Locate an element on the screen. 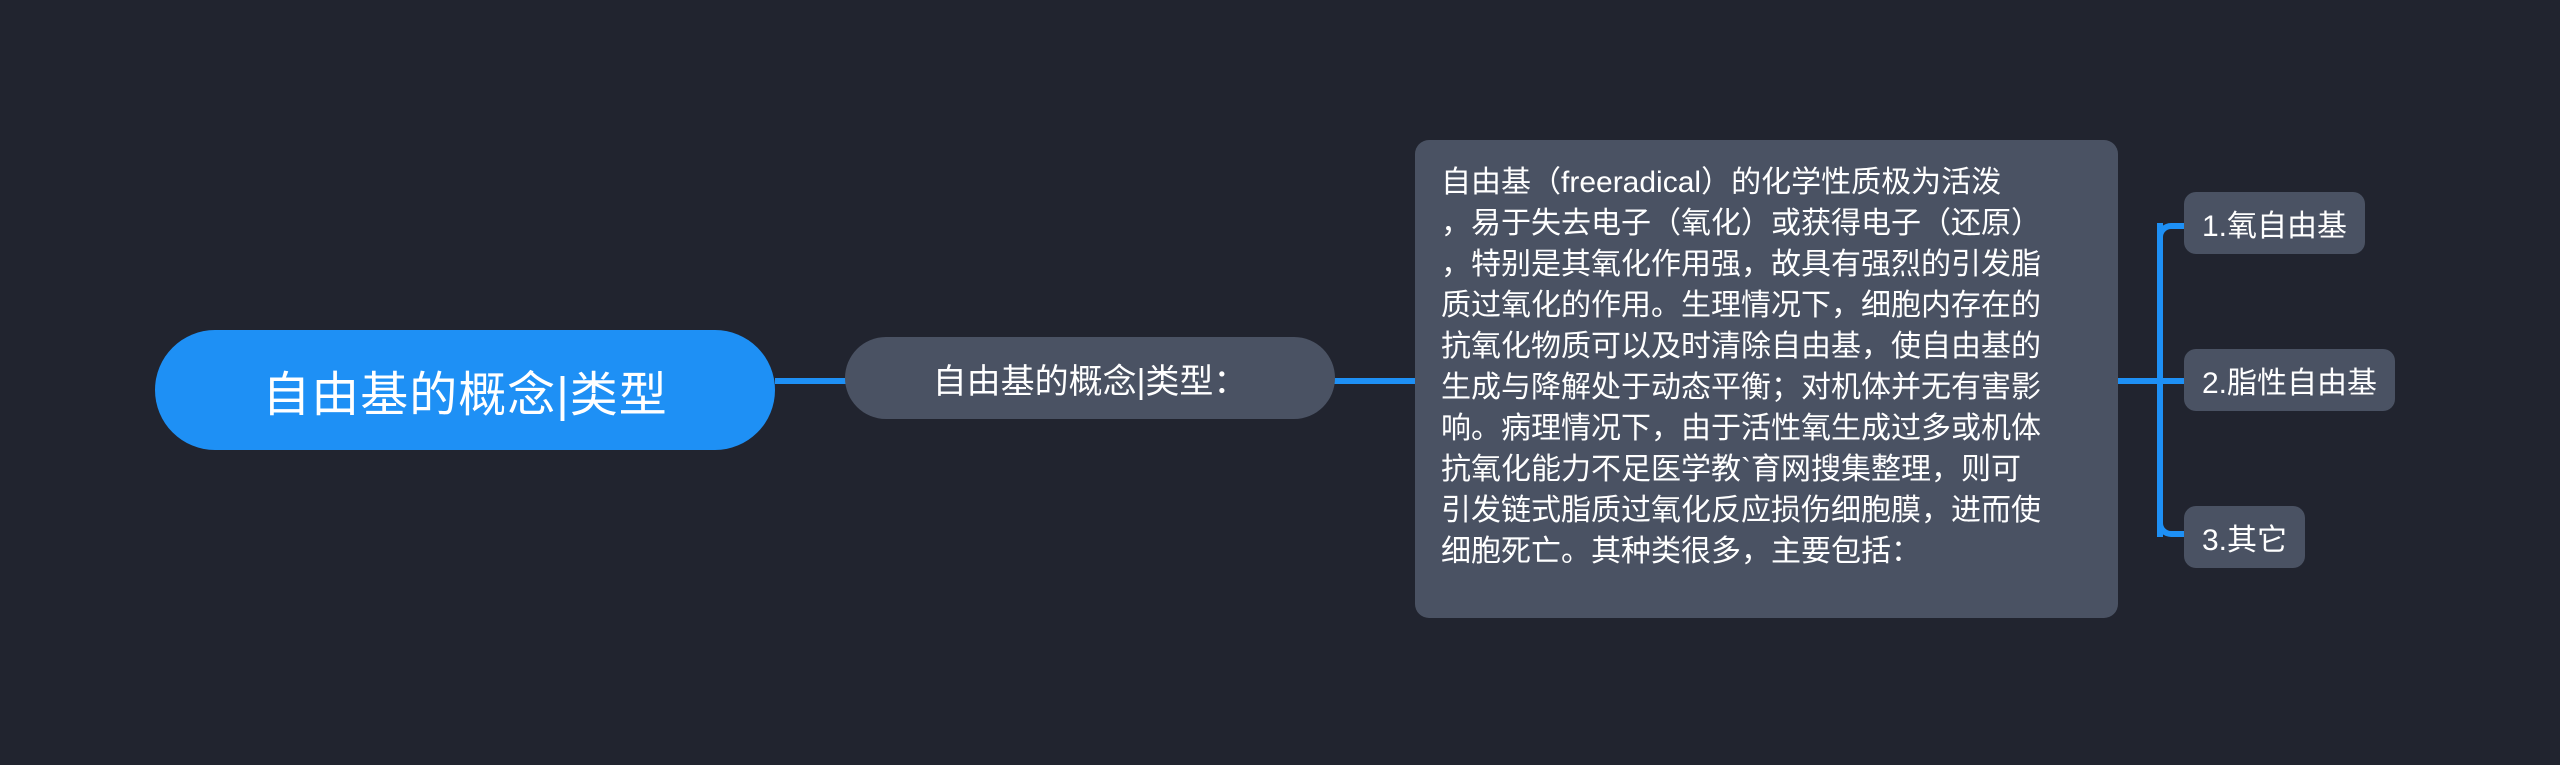 The width and height of the screenshot is (2560, 765). branch-elbow-top is located at coordinates (2171, 237).